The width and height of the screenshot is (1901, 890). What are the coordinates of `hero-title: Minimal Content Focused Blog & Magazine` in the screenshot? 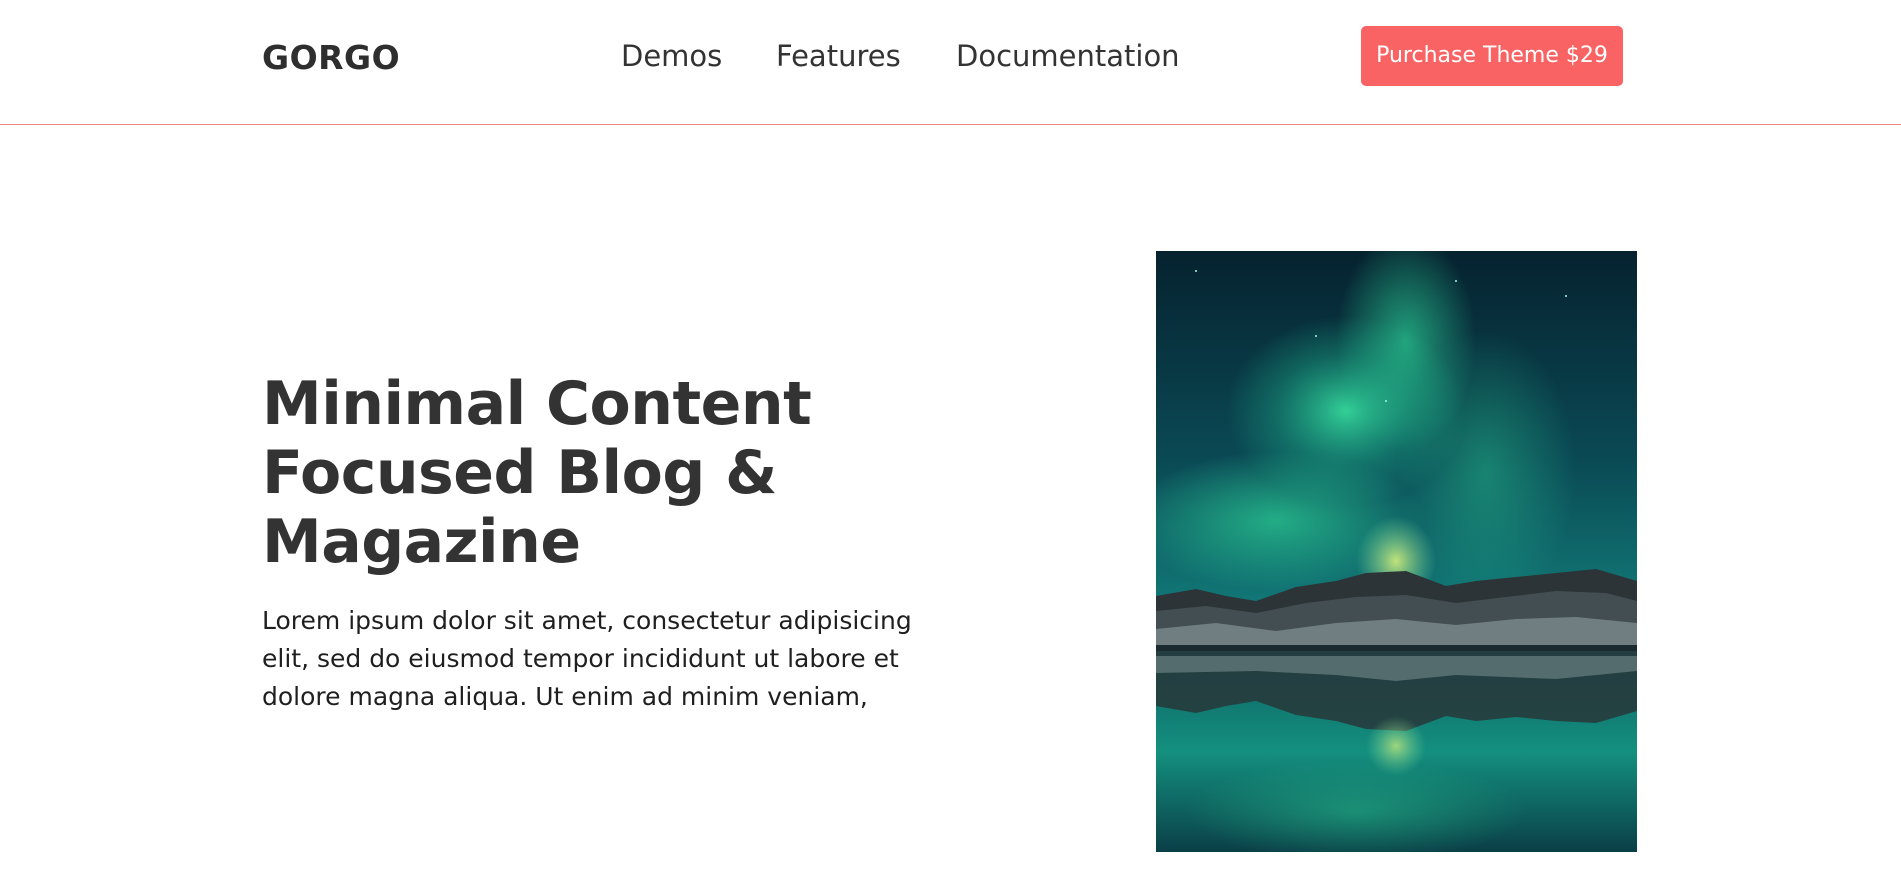 It's located at (537, 473).